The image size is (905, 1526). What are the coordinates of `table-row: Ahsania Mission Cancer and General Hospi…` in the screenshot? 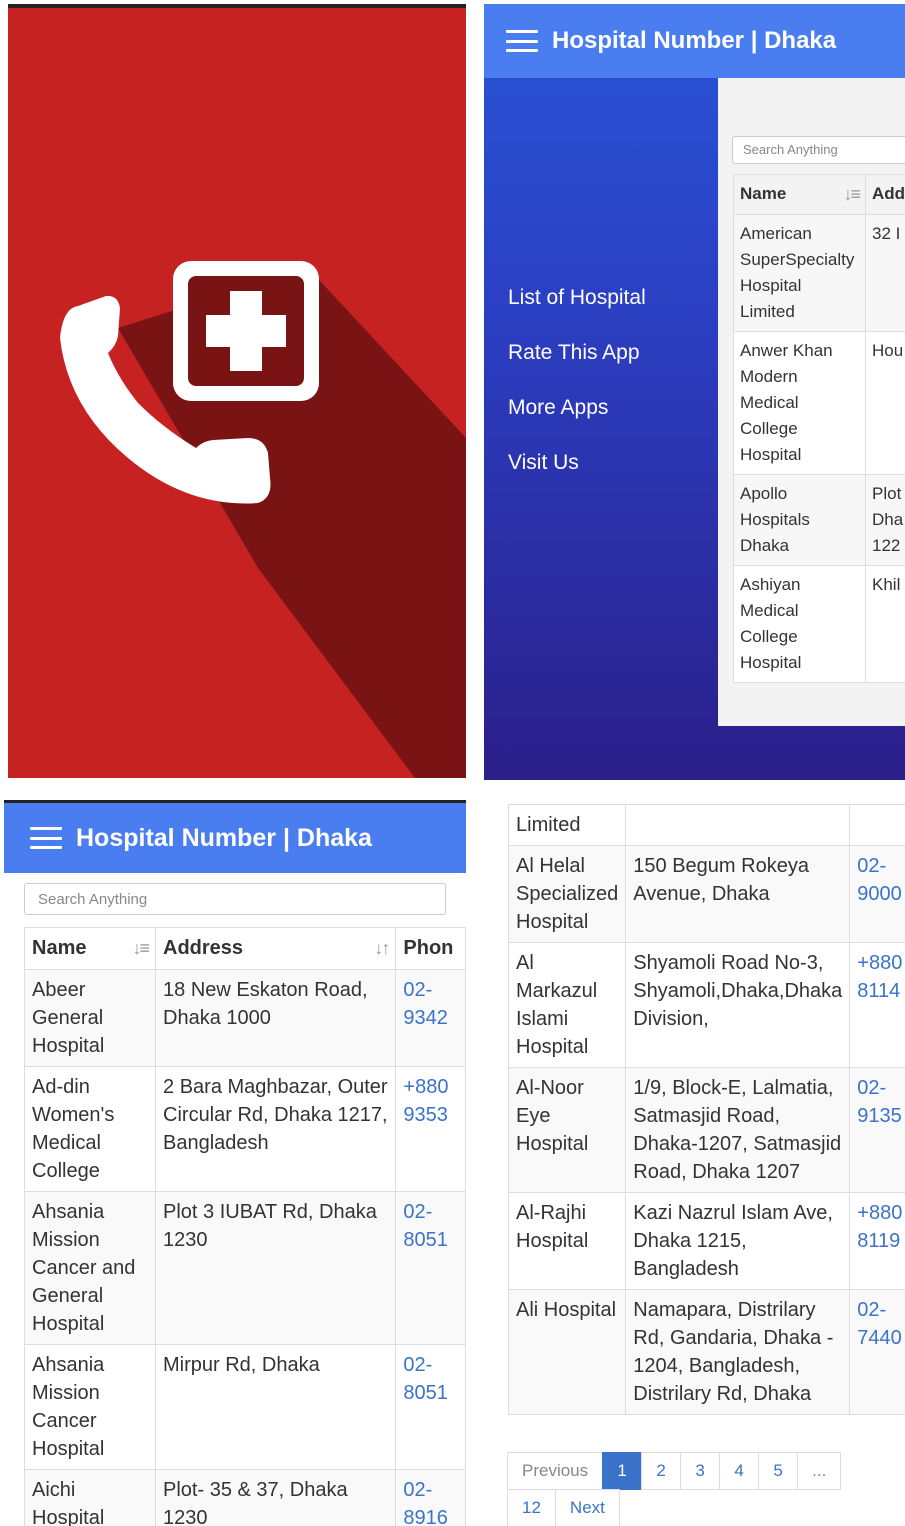 It's located at (244, 1268).